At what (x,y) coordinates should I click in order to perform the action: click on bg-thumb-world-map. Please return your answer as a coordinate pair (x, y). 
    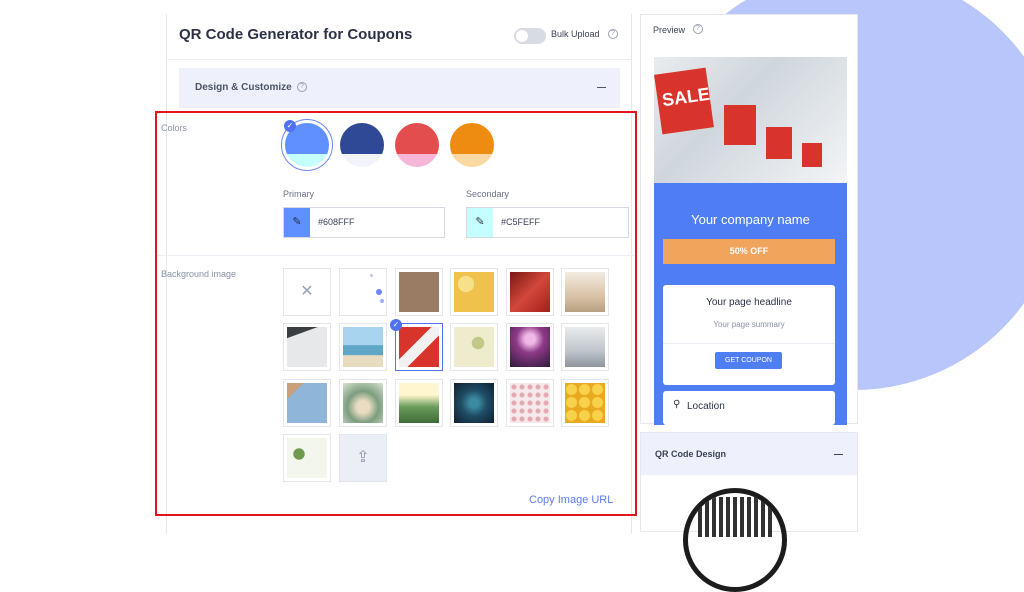
    Looking at the image, I should click on (307, 403).